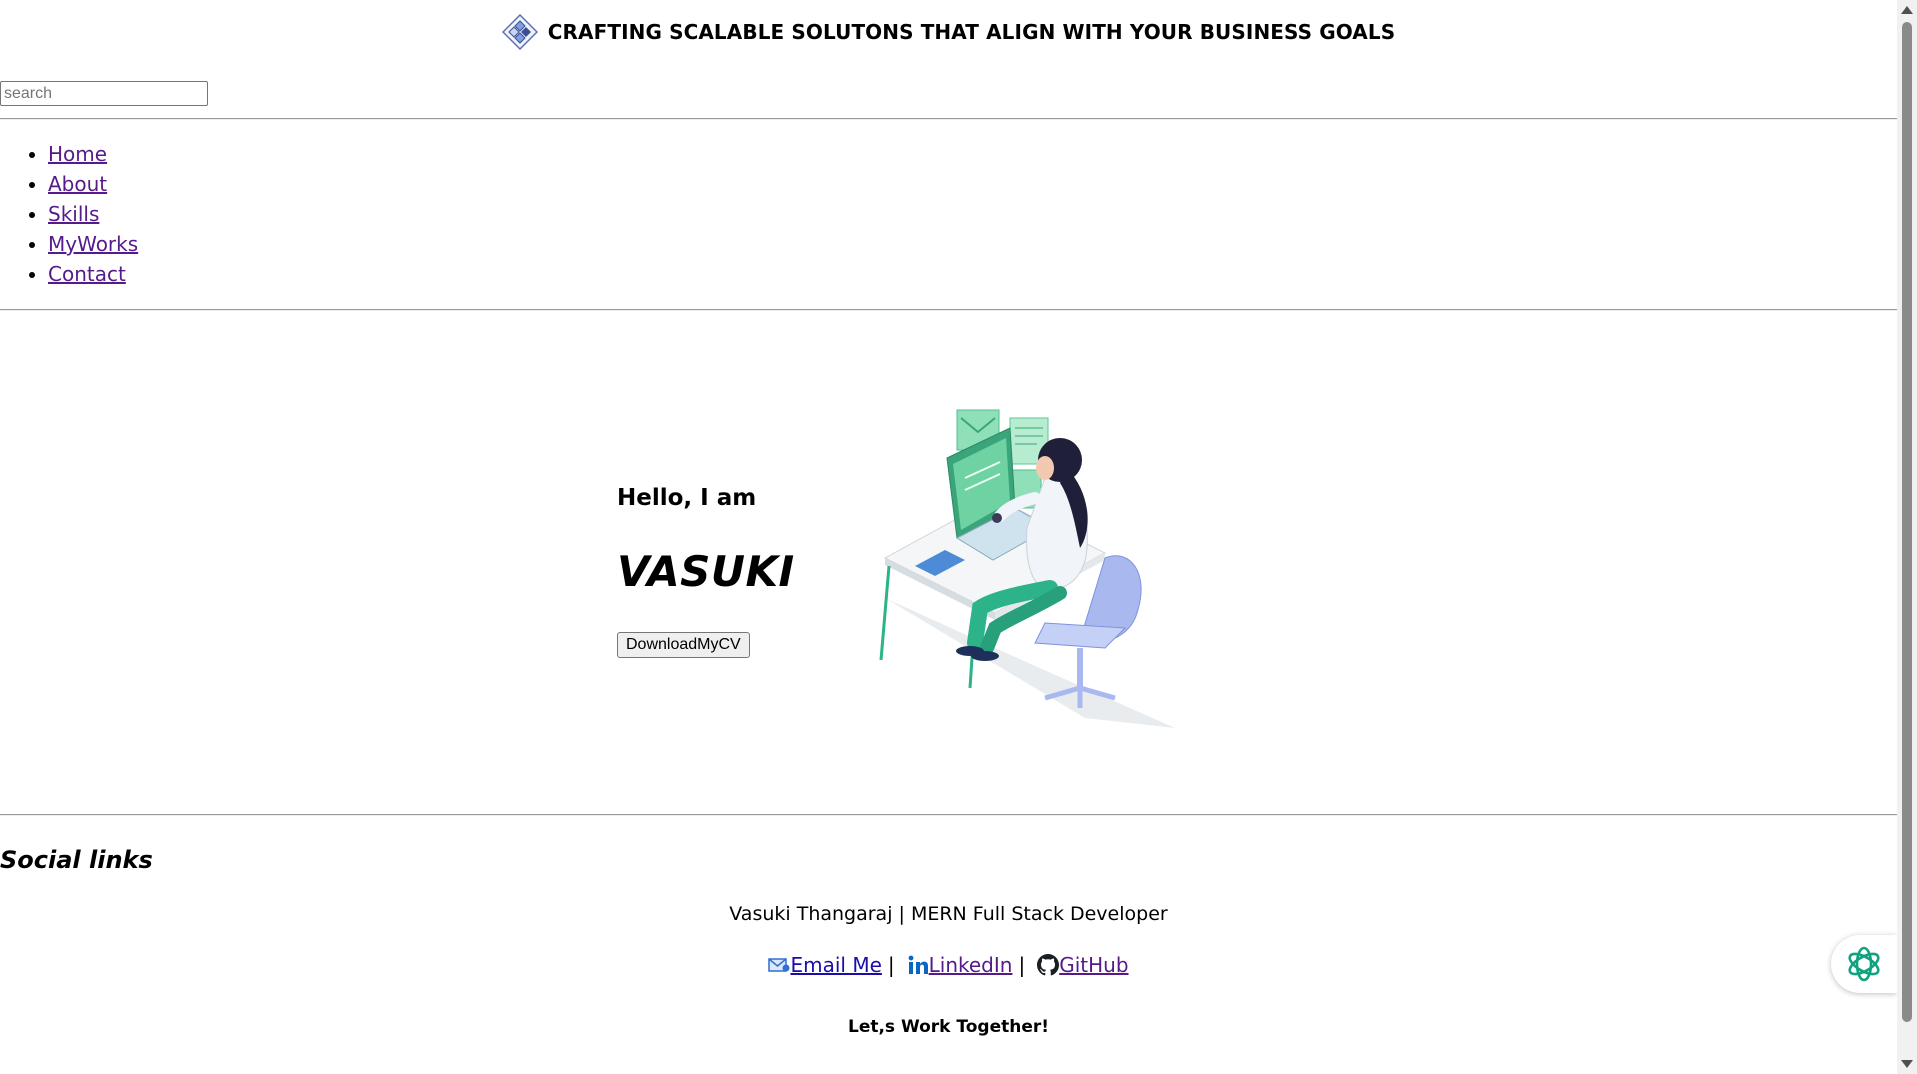  What do you see at coordinates (1093, 965) in the screenshot?
I see `github-link: GitHub` at bounding box center [1093, 965].